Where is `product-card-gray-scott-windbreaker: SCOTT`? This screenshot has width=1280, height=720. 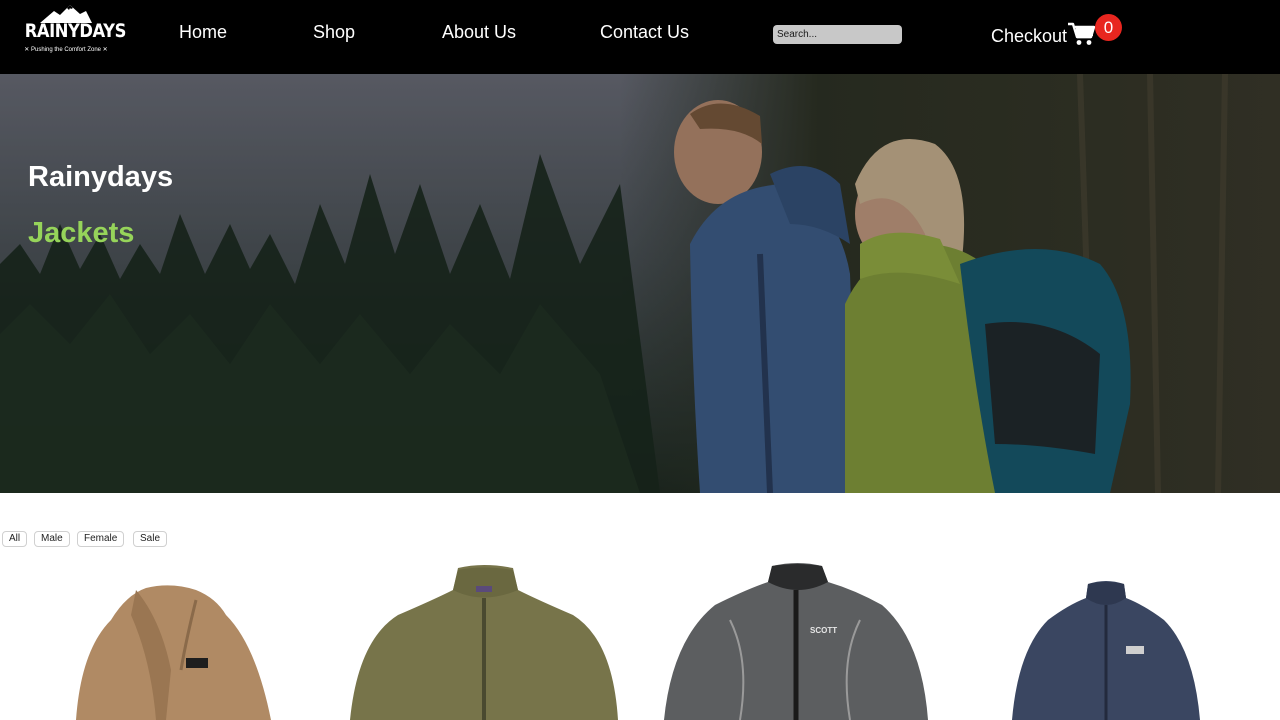 product-card-gray-scott-windbreaker: SCOTT is located at coordinates (796, 640).